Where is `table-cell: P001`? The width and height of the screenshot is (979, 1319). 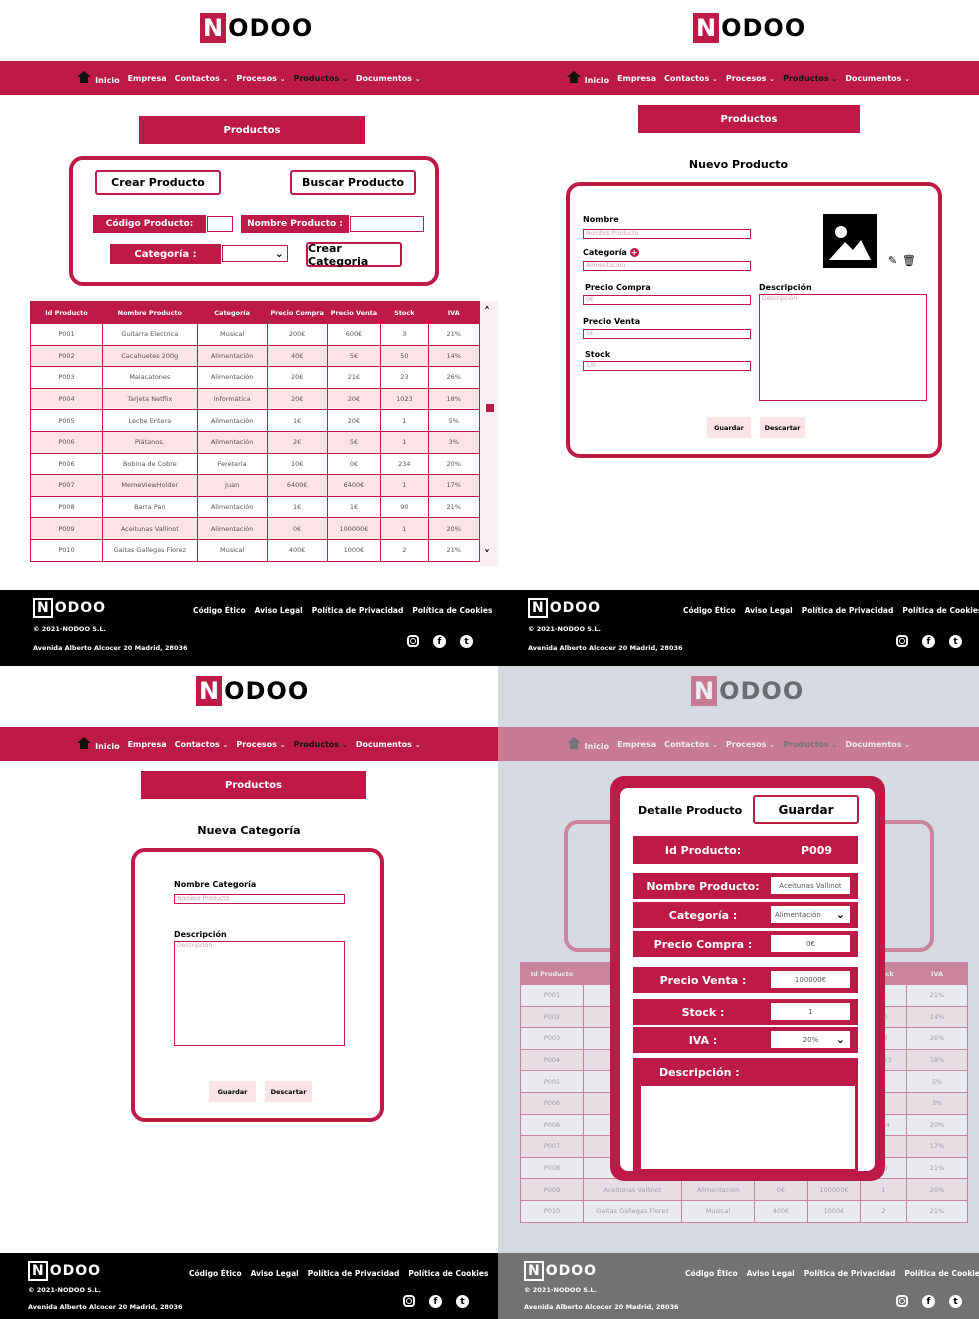 table-cell: P001 is located at coordinates (66, 334).